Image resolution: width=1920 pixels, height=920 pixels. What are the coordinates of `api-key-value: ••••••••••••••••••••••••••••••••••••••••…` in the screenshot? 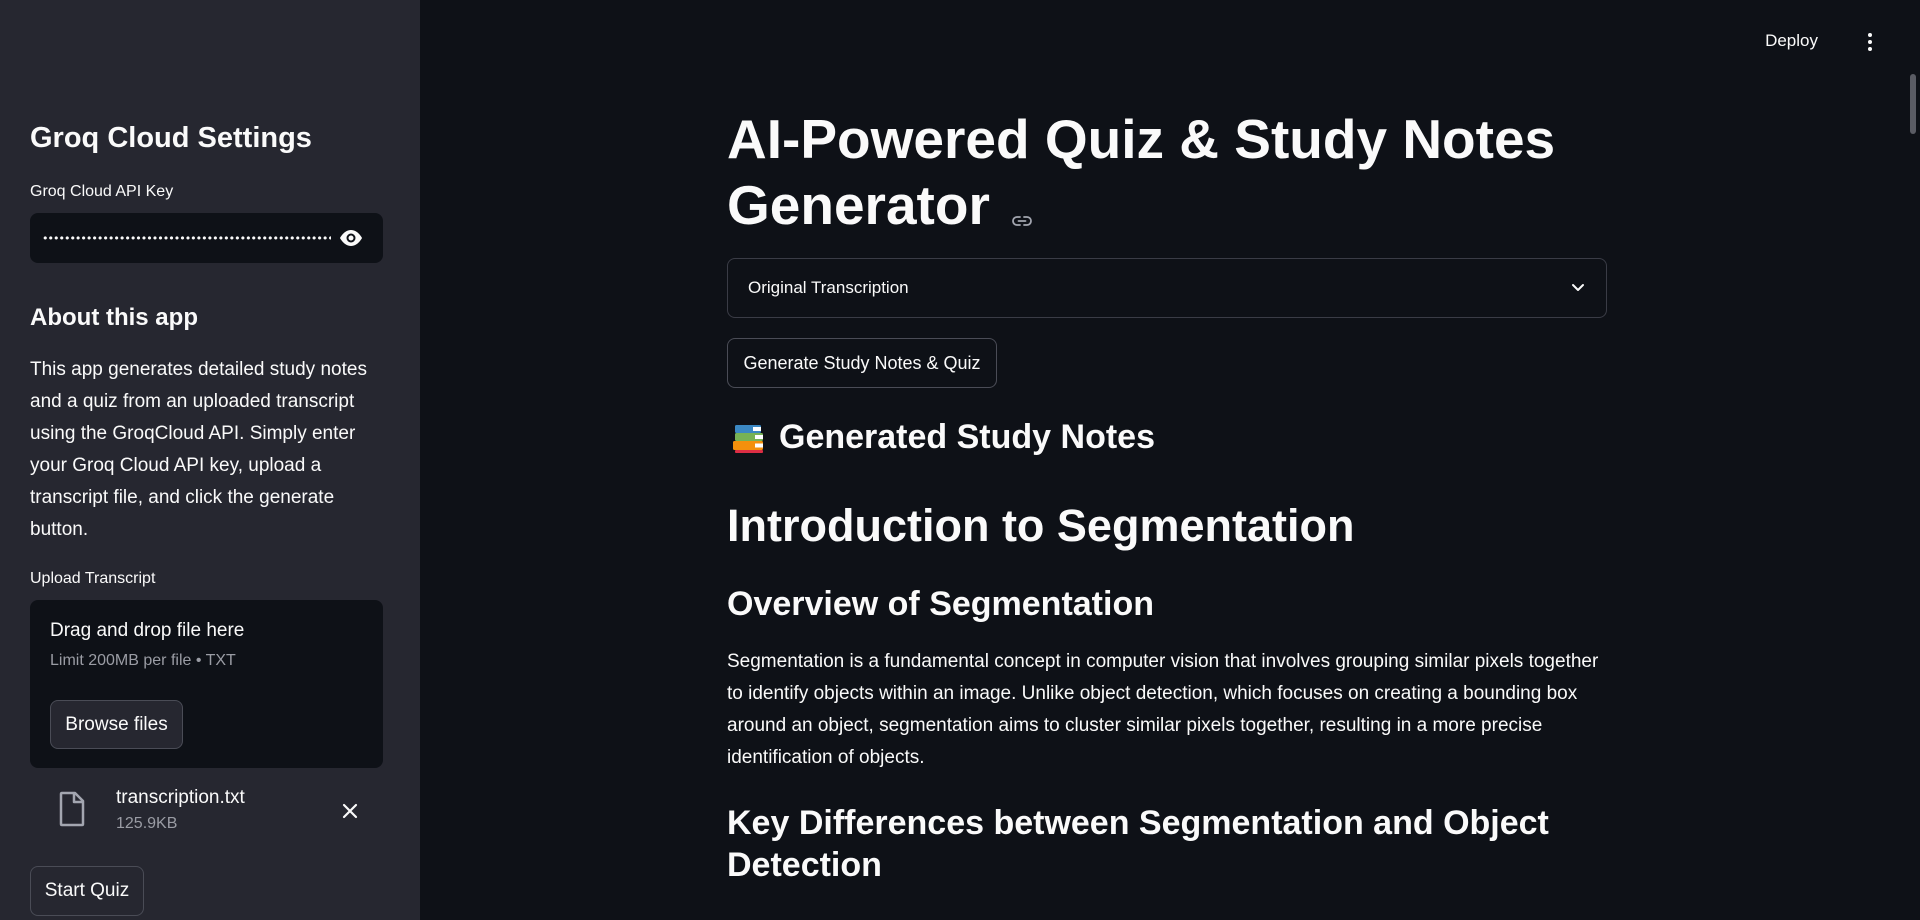 It's located at (186, 238).